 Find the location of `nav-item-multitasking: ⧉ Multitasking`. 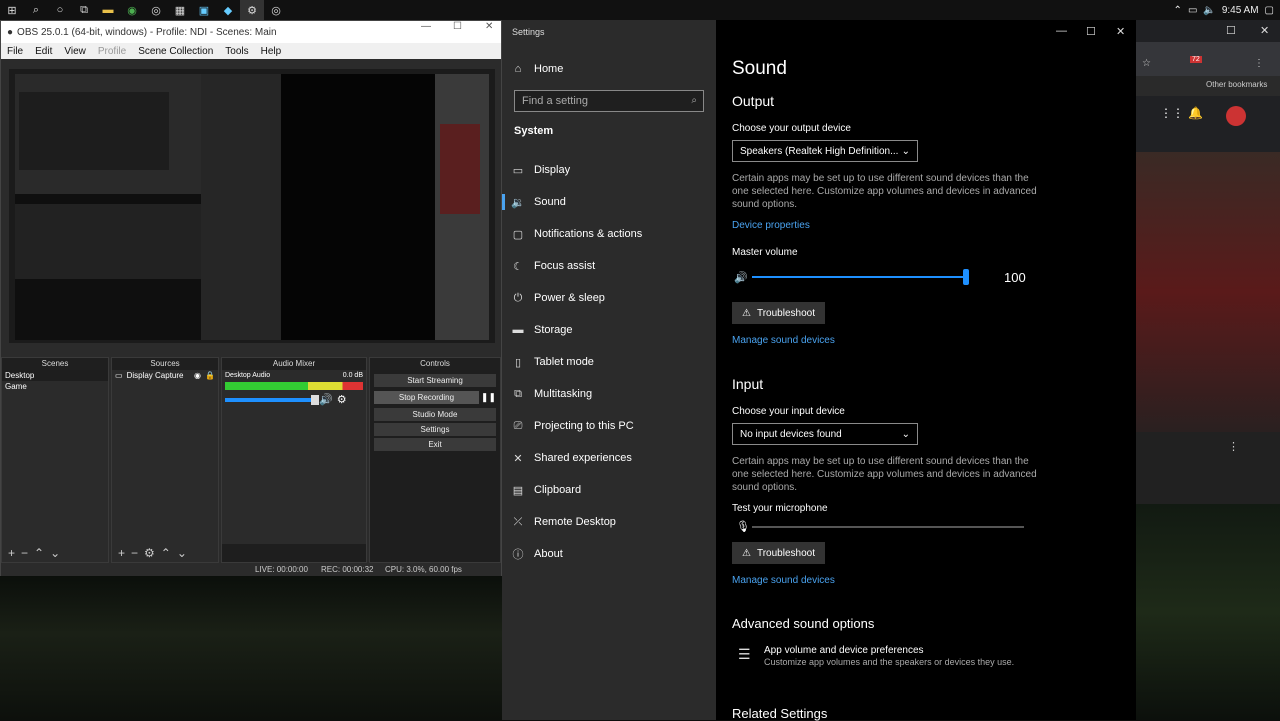

nav-item-multitasking: ⧉ Multitasking is located at coordinates (609, 394).